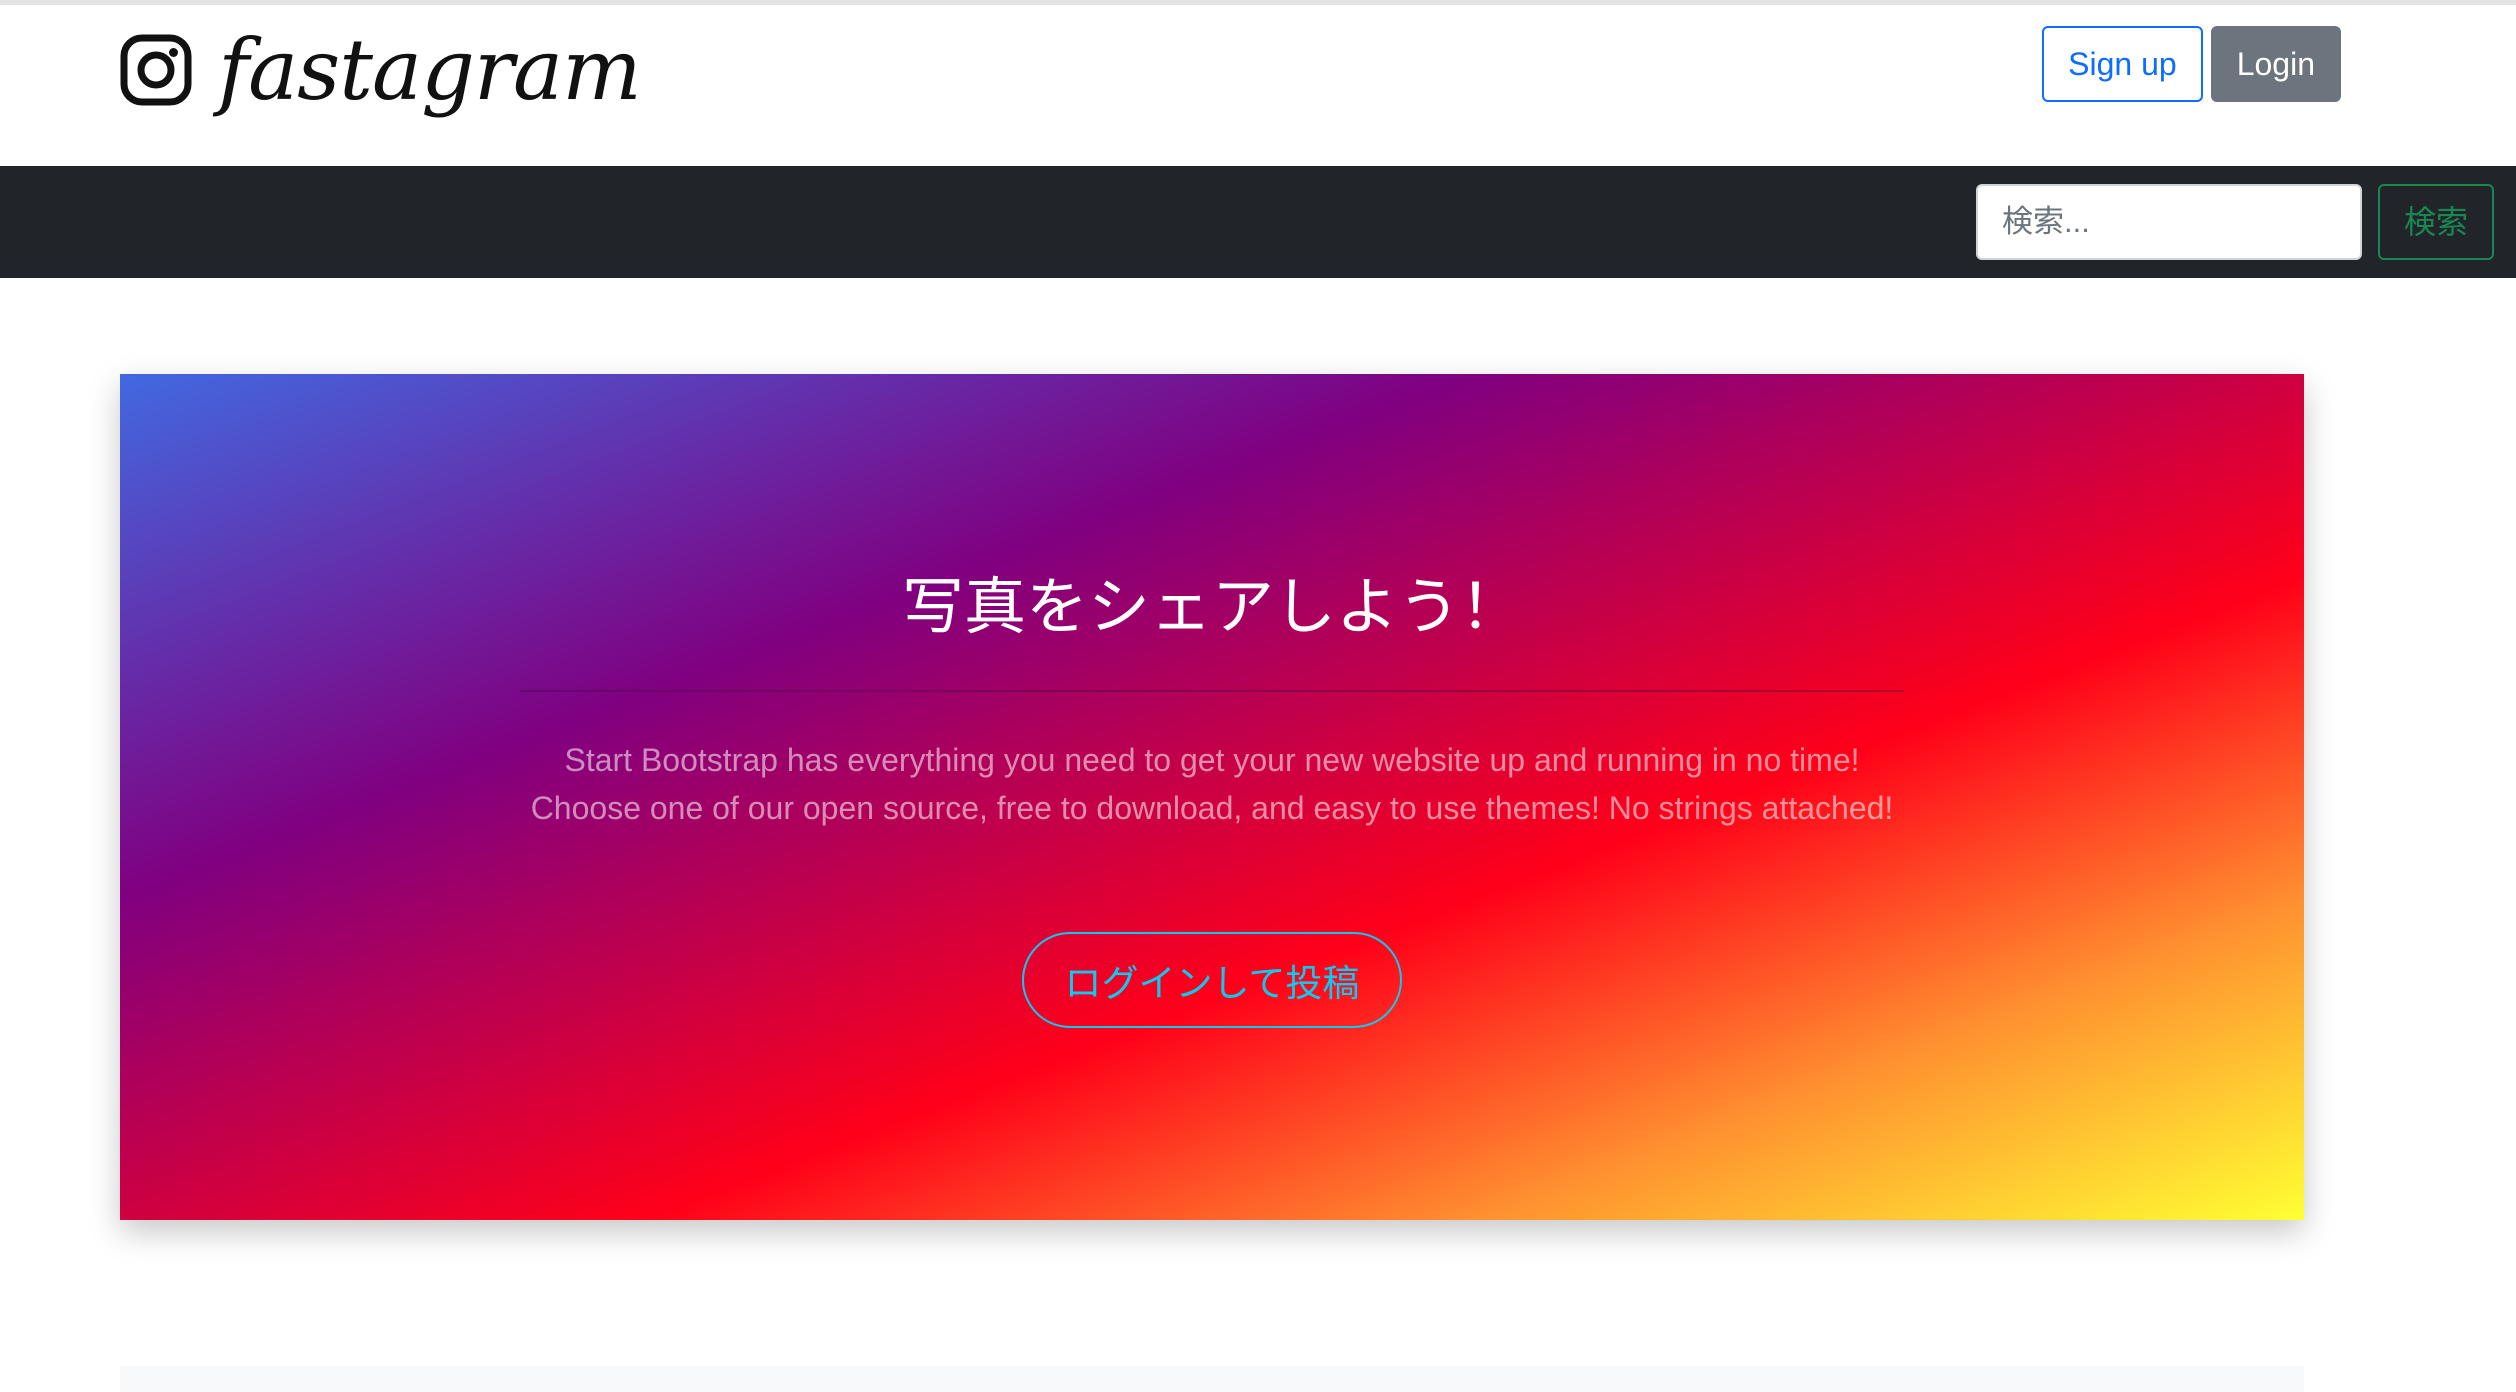 The width and height of the screenshot is (2516, 1392). I want to click on login-to-post-button: ログインして投稿, so click(1212, 980).